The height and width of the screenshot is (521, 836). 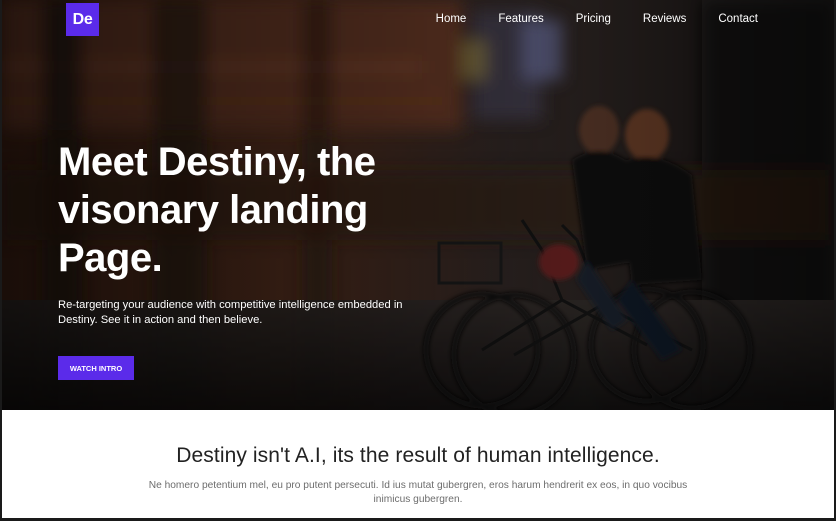 I want to click on nav-home: Home, so click(x=451, y=19).